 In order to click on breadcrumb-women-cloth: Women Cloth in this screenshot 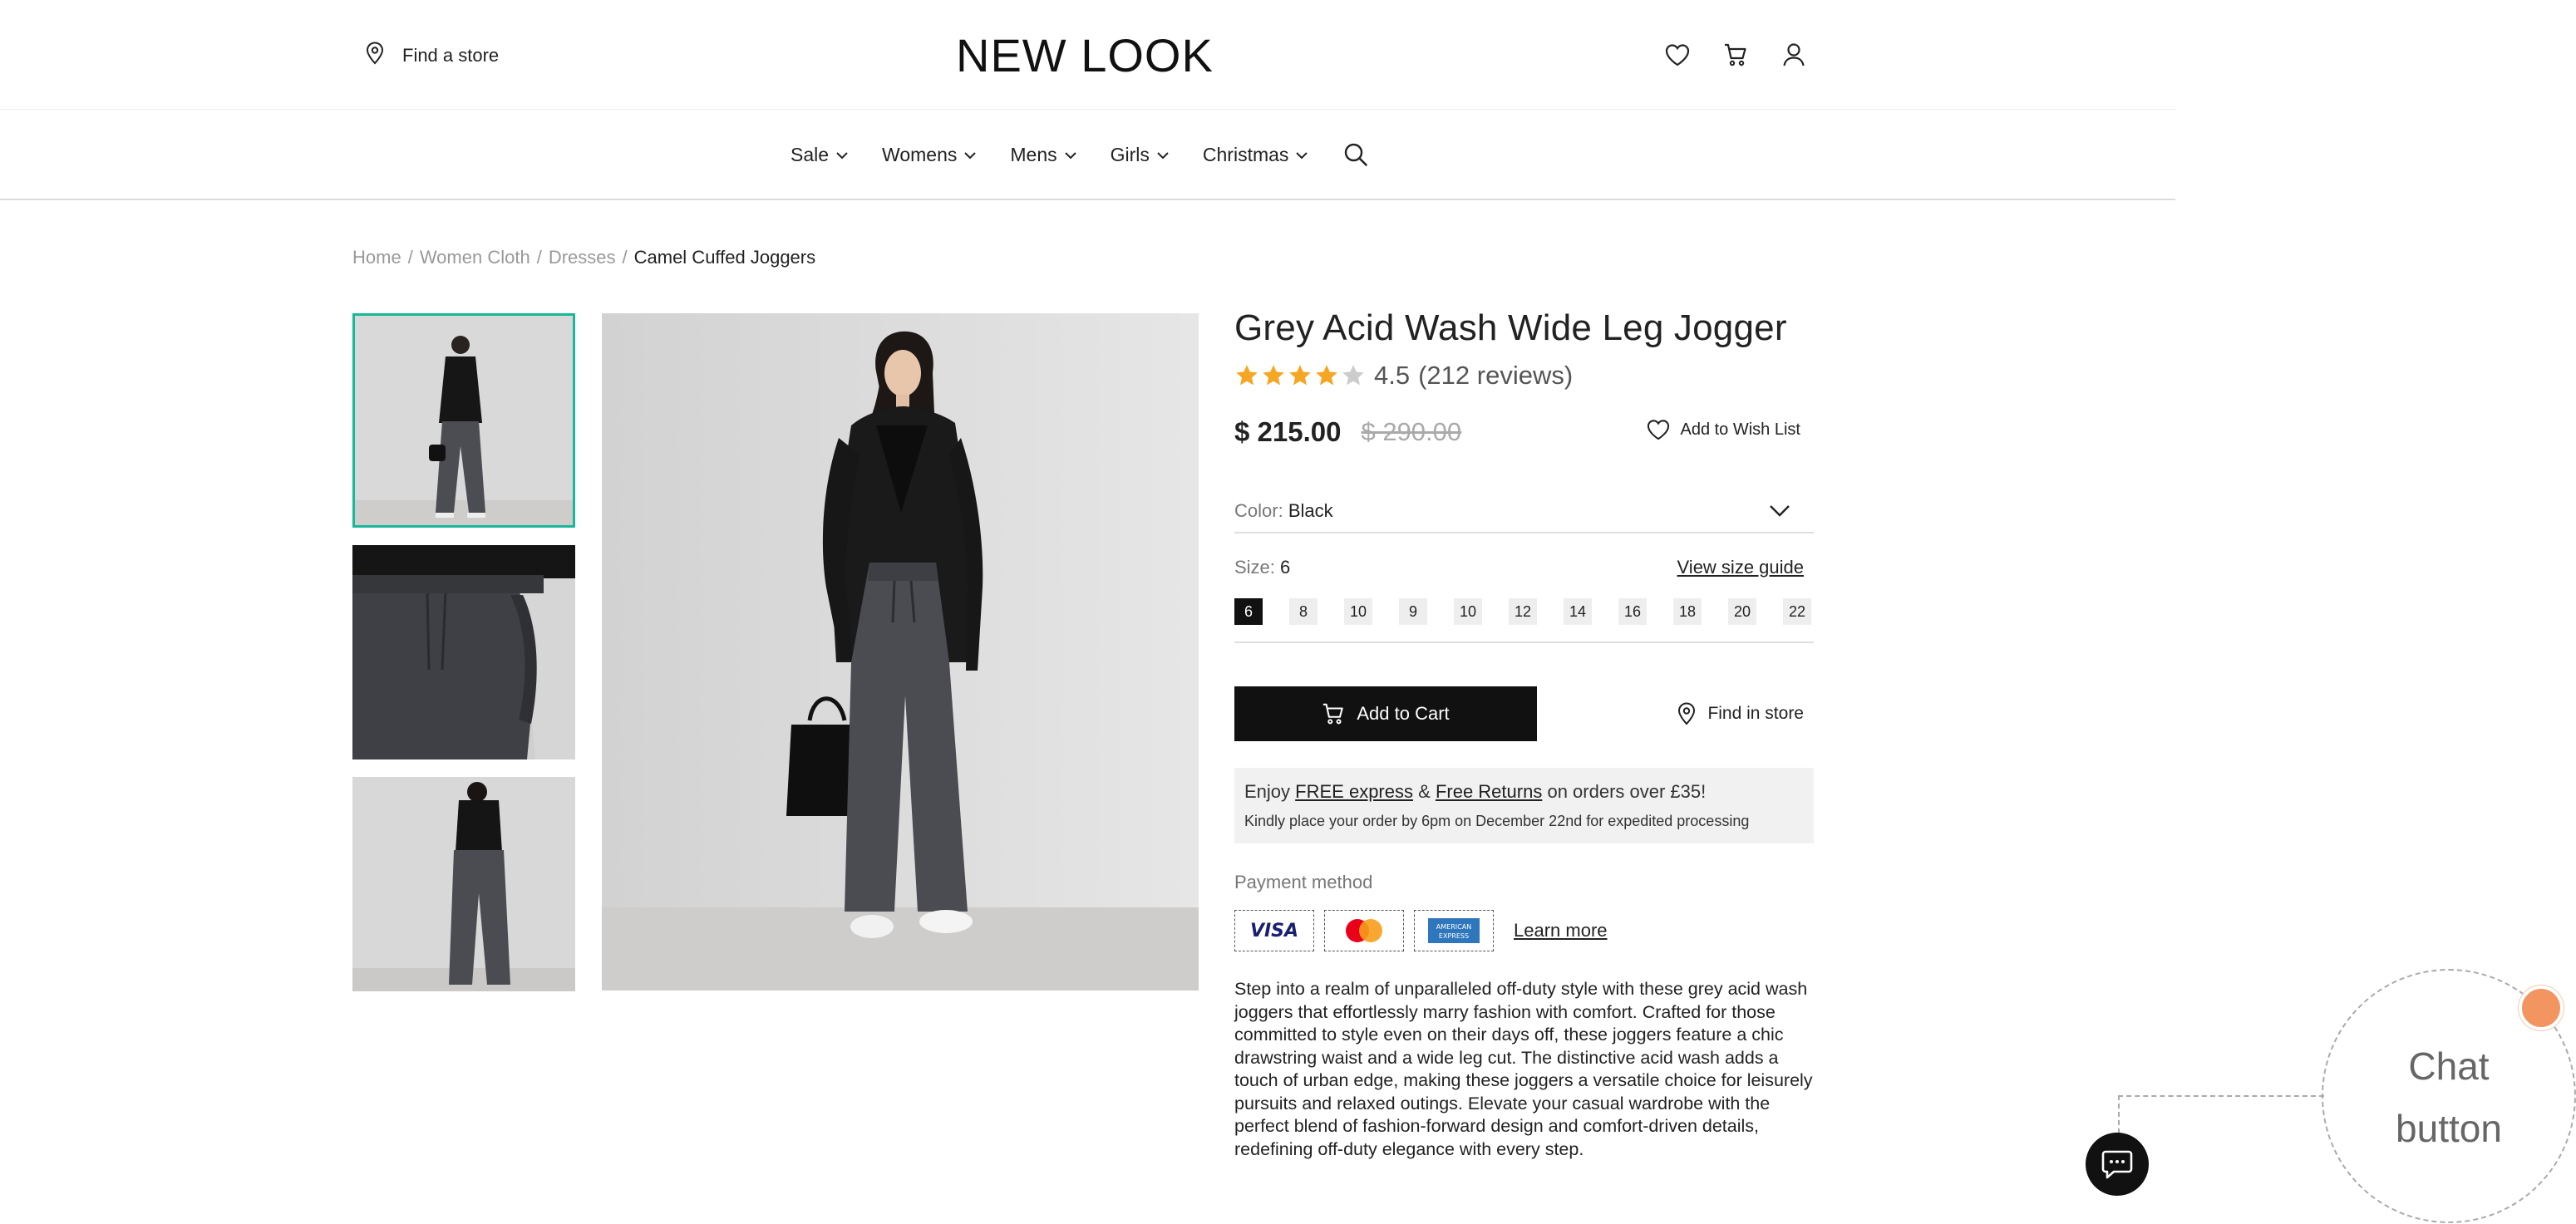, I will do `click(475, 257)`.